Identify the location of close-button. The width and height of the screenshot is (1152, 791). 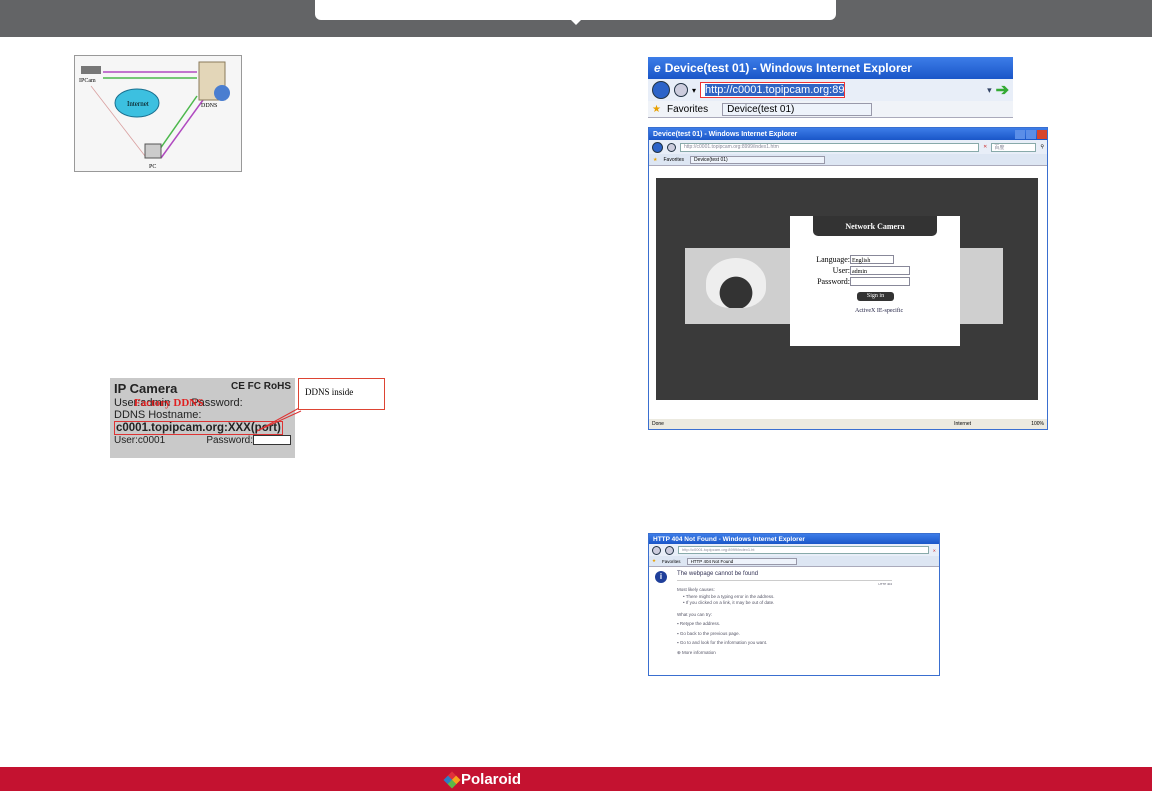
(1042, 134).